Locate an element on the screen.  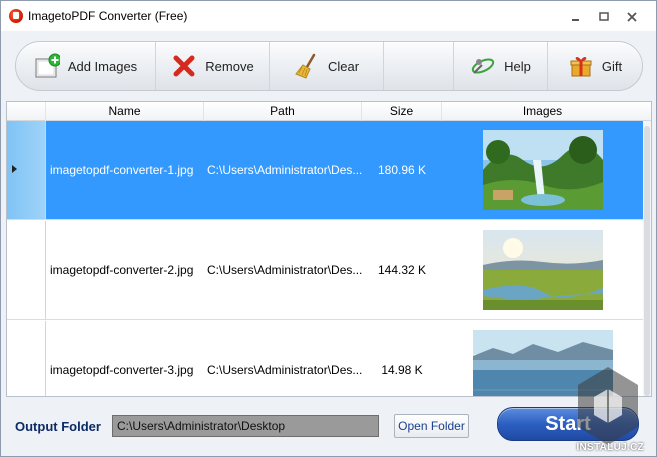
clear-label: Clear is located at coordinates (343, 66).